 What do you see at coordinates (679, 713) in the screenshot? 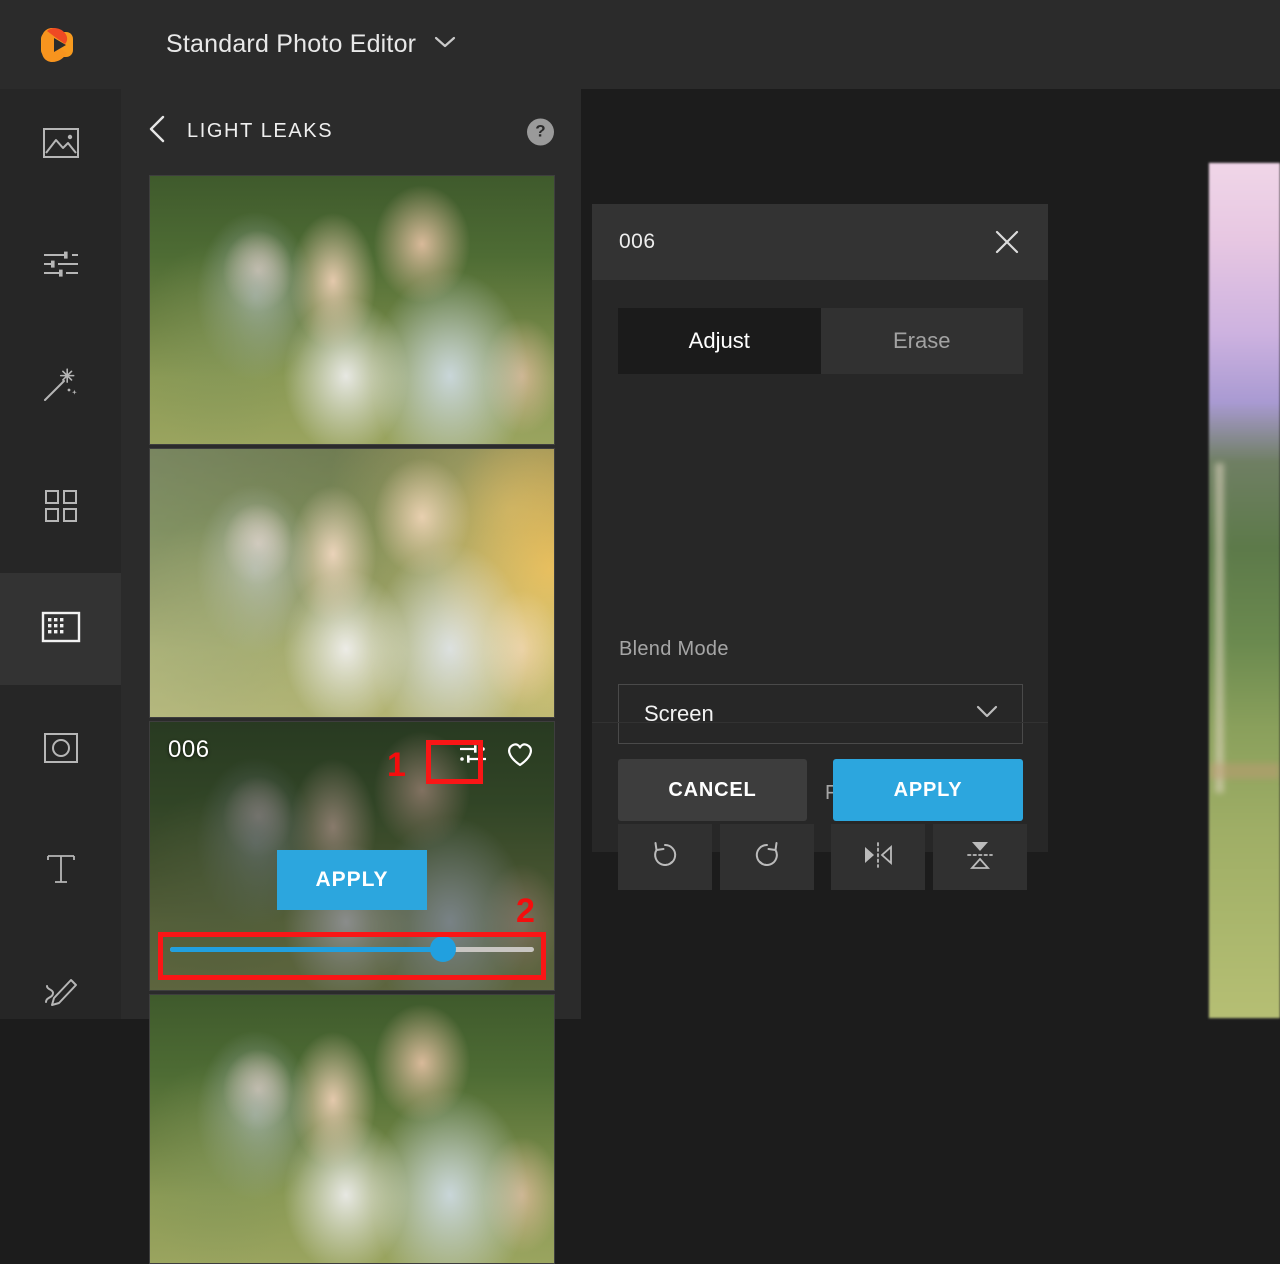
I see `blend-mode-value: Screen` at bounding box center [679, 713].